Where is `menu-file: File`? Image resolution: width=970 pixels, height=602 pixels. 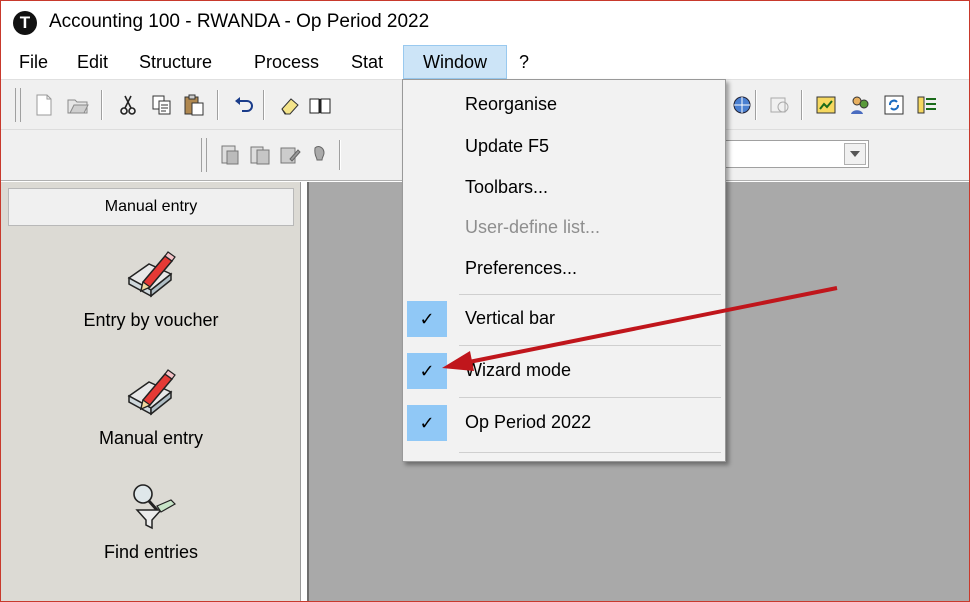
menu-file: File is located at coordinates (33, 62).